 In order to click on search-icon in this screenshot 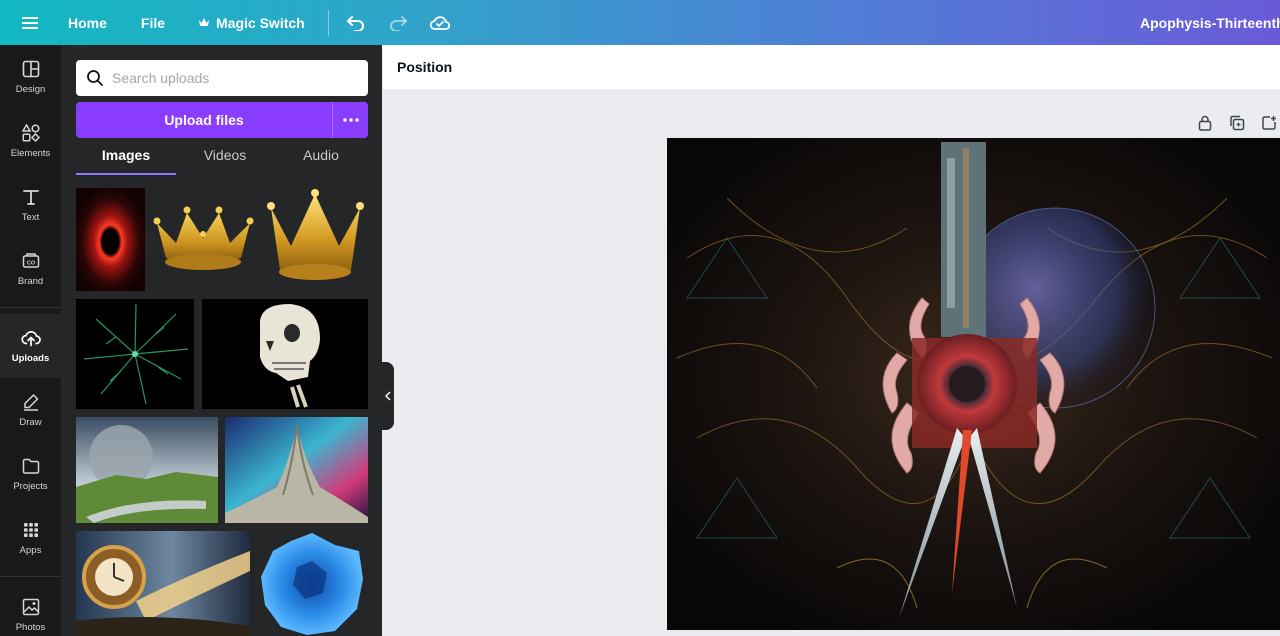, I will do `click(95, 78)`.